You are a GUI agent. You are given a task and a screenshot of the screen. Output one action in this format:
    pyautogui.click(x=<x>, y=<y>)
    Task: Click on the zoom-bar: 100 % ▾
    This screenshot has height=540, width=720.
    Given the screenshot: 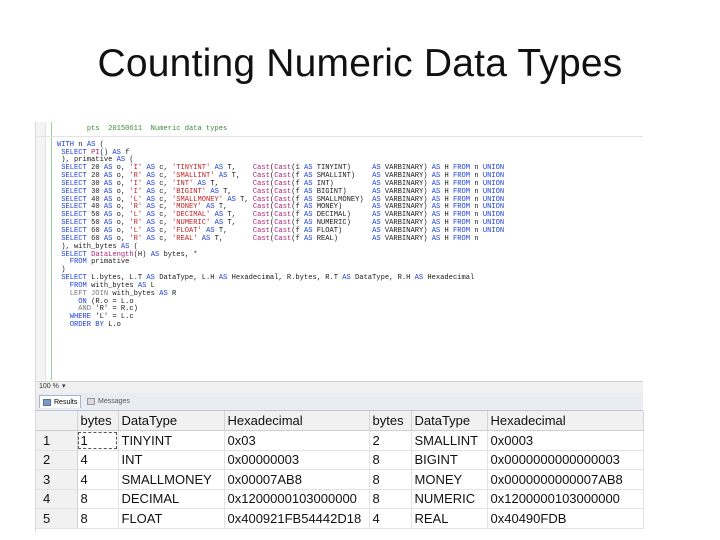 What is the action you would take?
    pyautogui.click(x=339, y=387)
    